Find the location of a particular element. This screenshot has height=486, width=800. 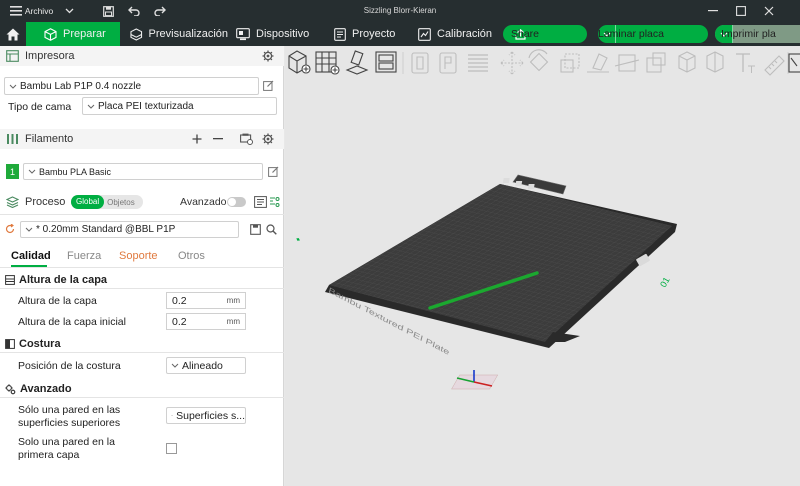

tab-device: Dispositivo is located at coordinates (278, 34).